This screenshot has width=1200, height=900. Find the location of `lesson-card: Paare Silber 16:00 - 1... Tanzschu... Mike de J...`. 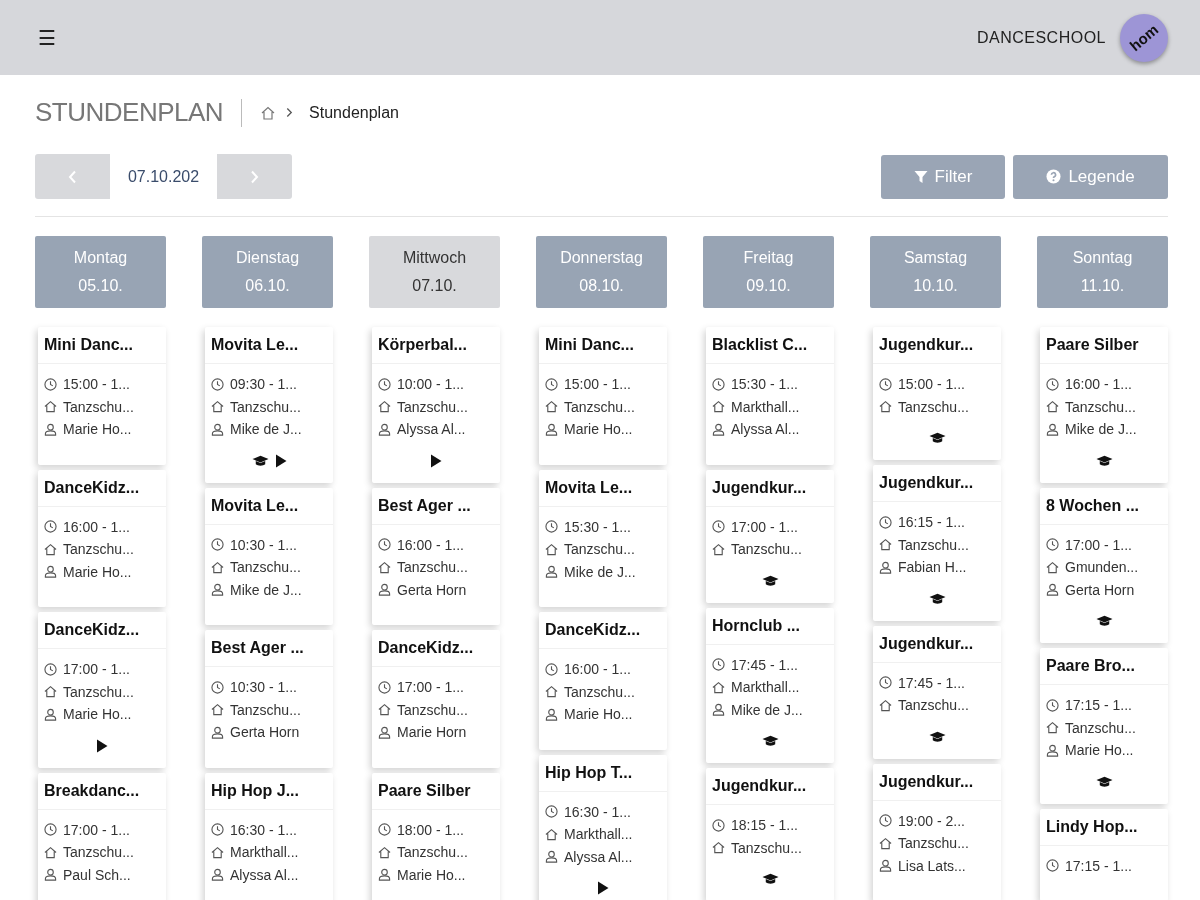

lesson-card: Paare Silber 16:00 - 1... Tanzschu... Mike de J... is located at coordinates (1104, 405).